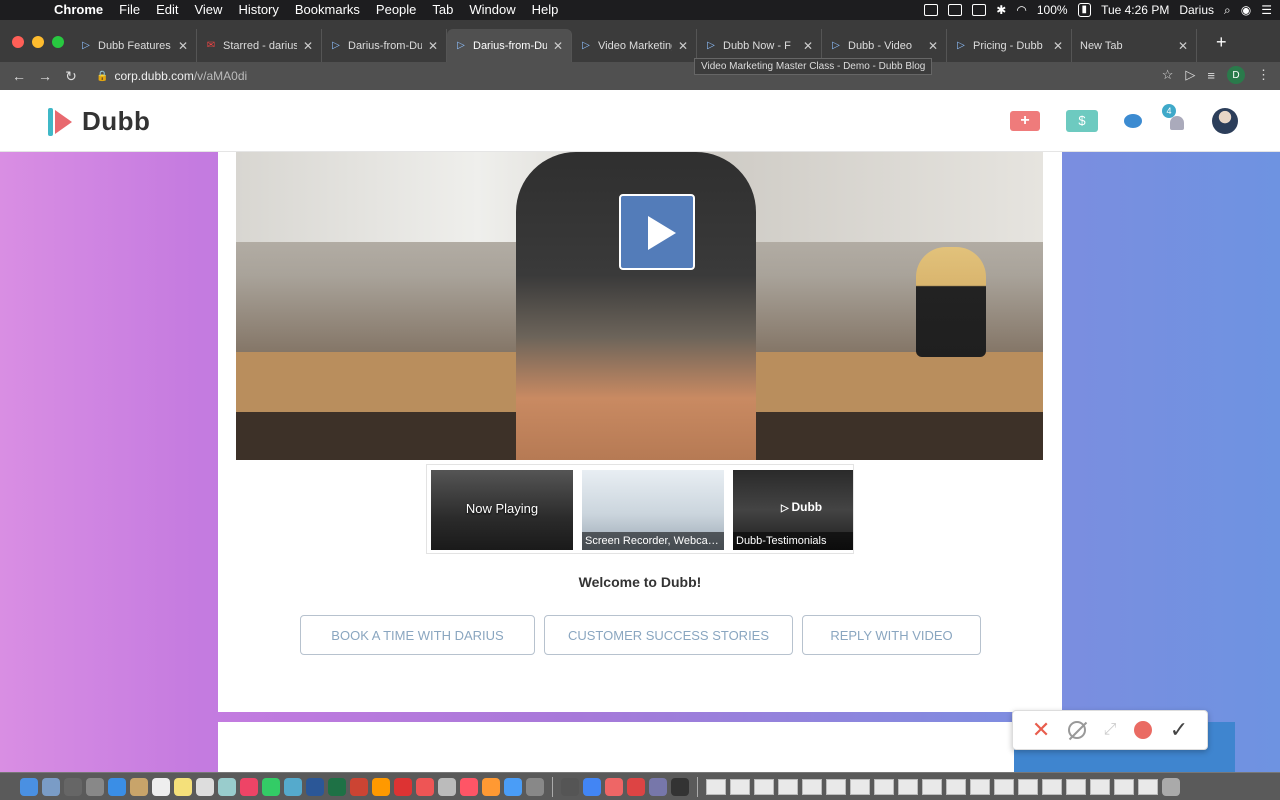 Image resolution: width=1280 pixels, height=800 pixels. I want to click on textedit-icon, so click(205, 786).